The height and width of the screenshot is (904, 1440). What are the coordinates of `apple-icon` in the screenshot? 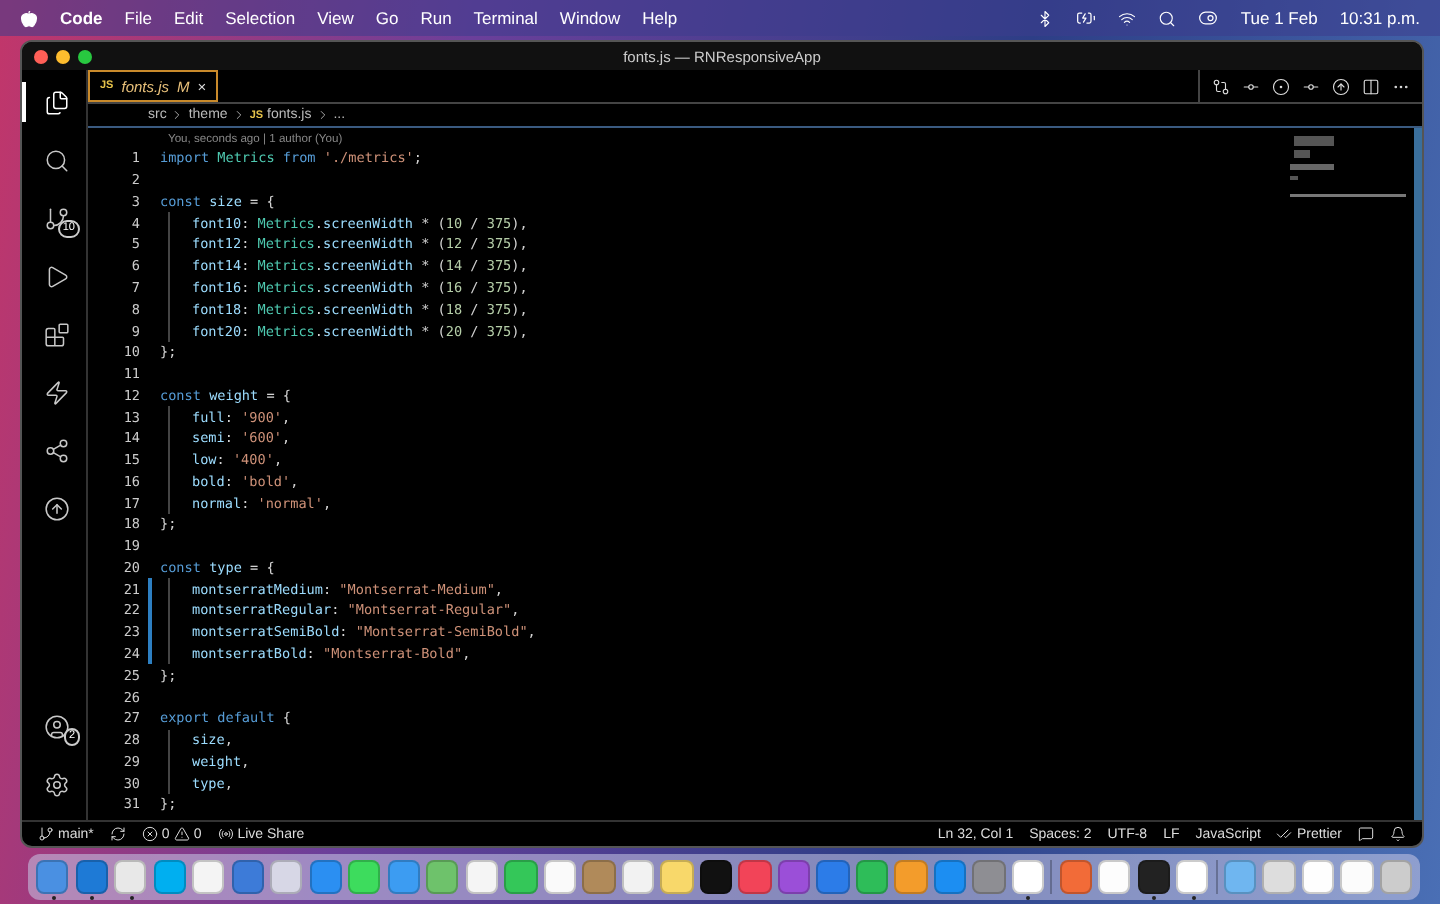 It's located at (29, 18).